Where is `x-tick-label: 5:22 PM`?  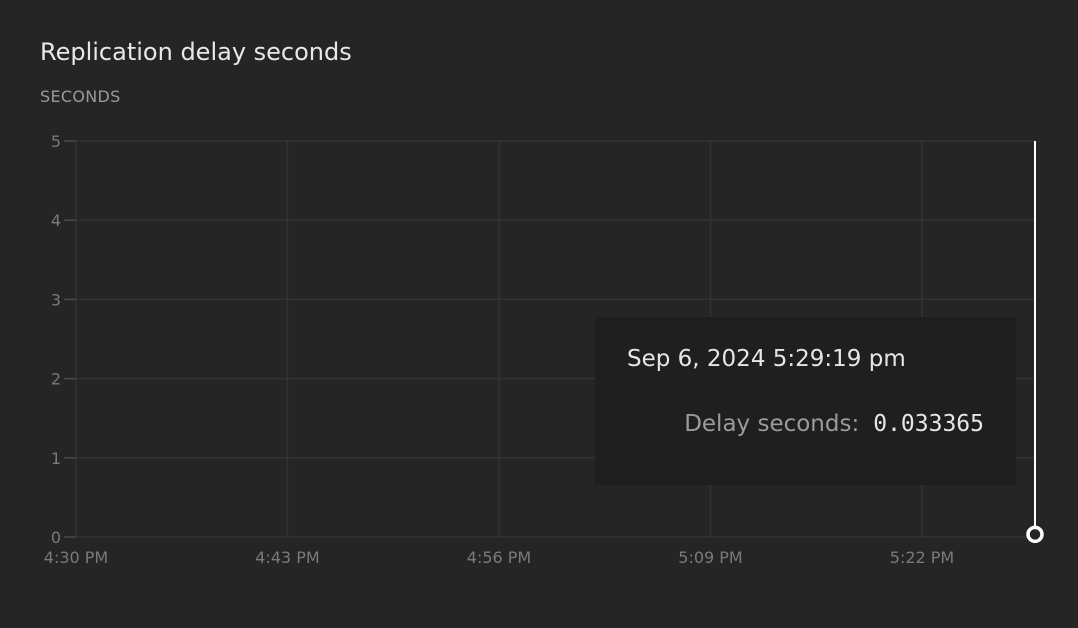 x-tick-label: 5:22 PM is located at coordinates (922, 557).